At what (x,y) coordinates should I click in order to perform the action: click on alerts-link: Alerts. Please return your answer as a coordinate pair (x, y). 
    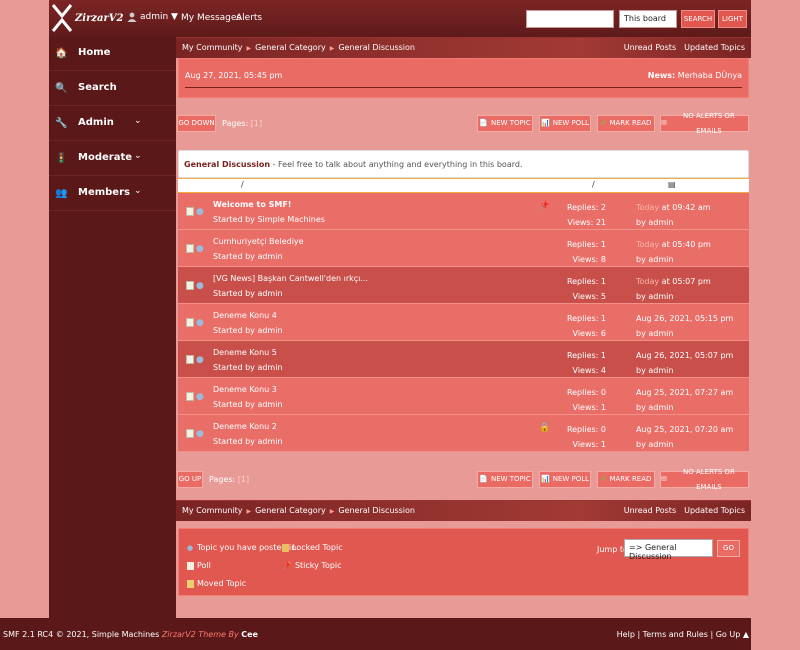
    Looking at the image, I should click on (249, 18).